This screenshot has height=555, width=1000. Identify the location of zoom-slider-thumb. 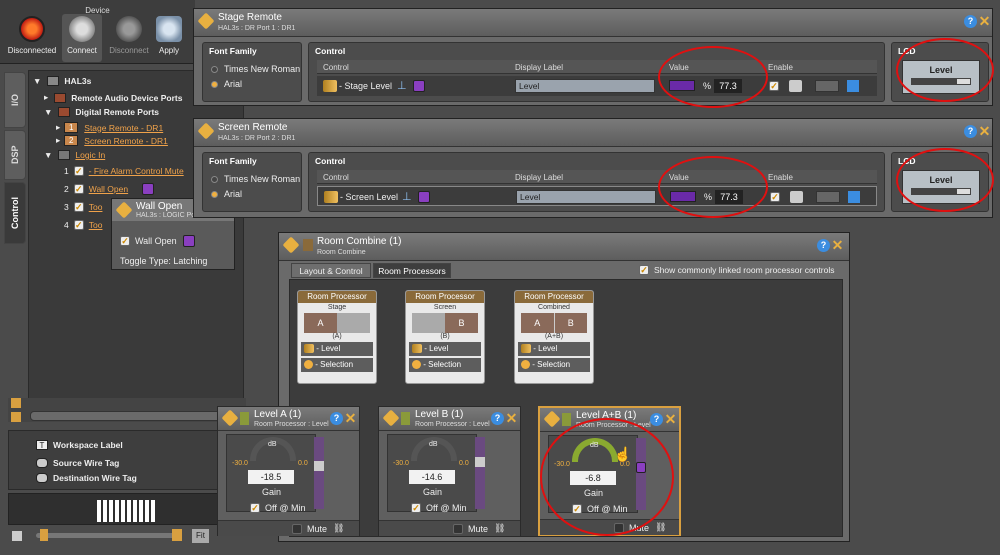
(44, 535).